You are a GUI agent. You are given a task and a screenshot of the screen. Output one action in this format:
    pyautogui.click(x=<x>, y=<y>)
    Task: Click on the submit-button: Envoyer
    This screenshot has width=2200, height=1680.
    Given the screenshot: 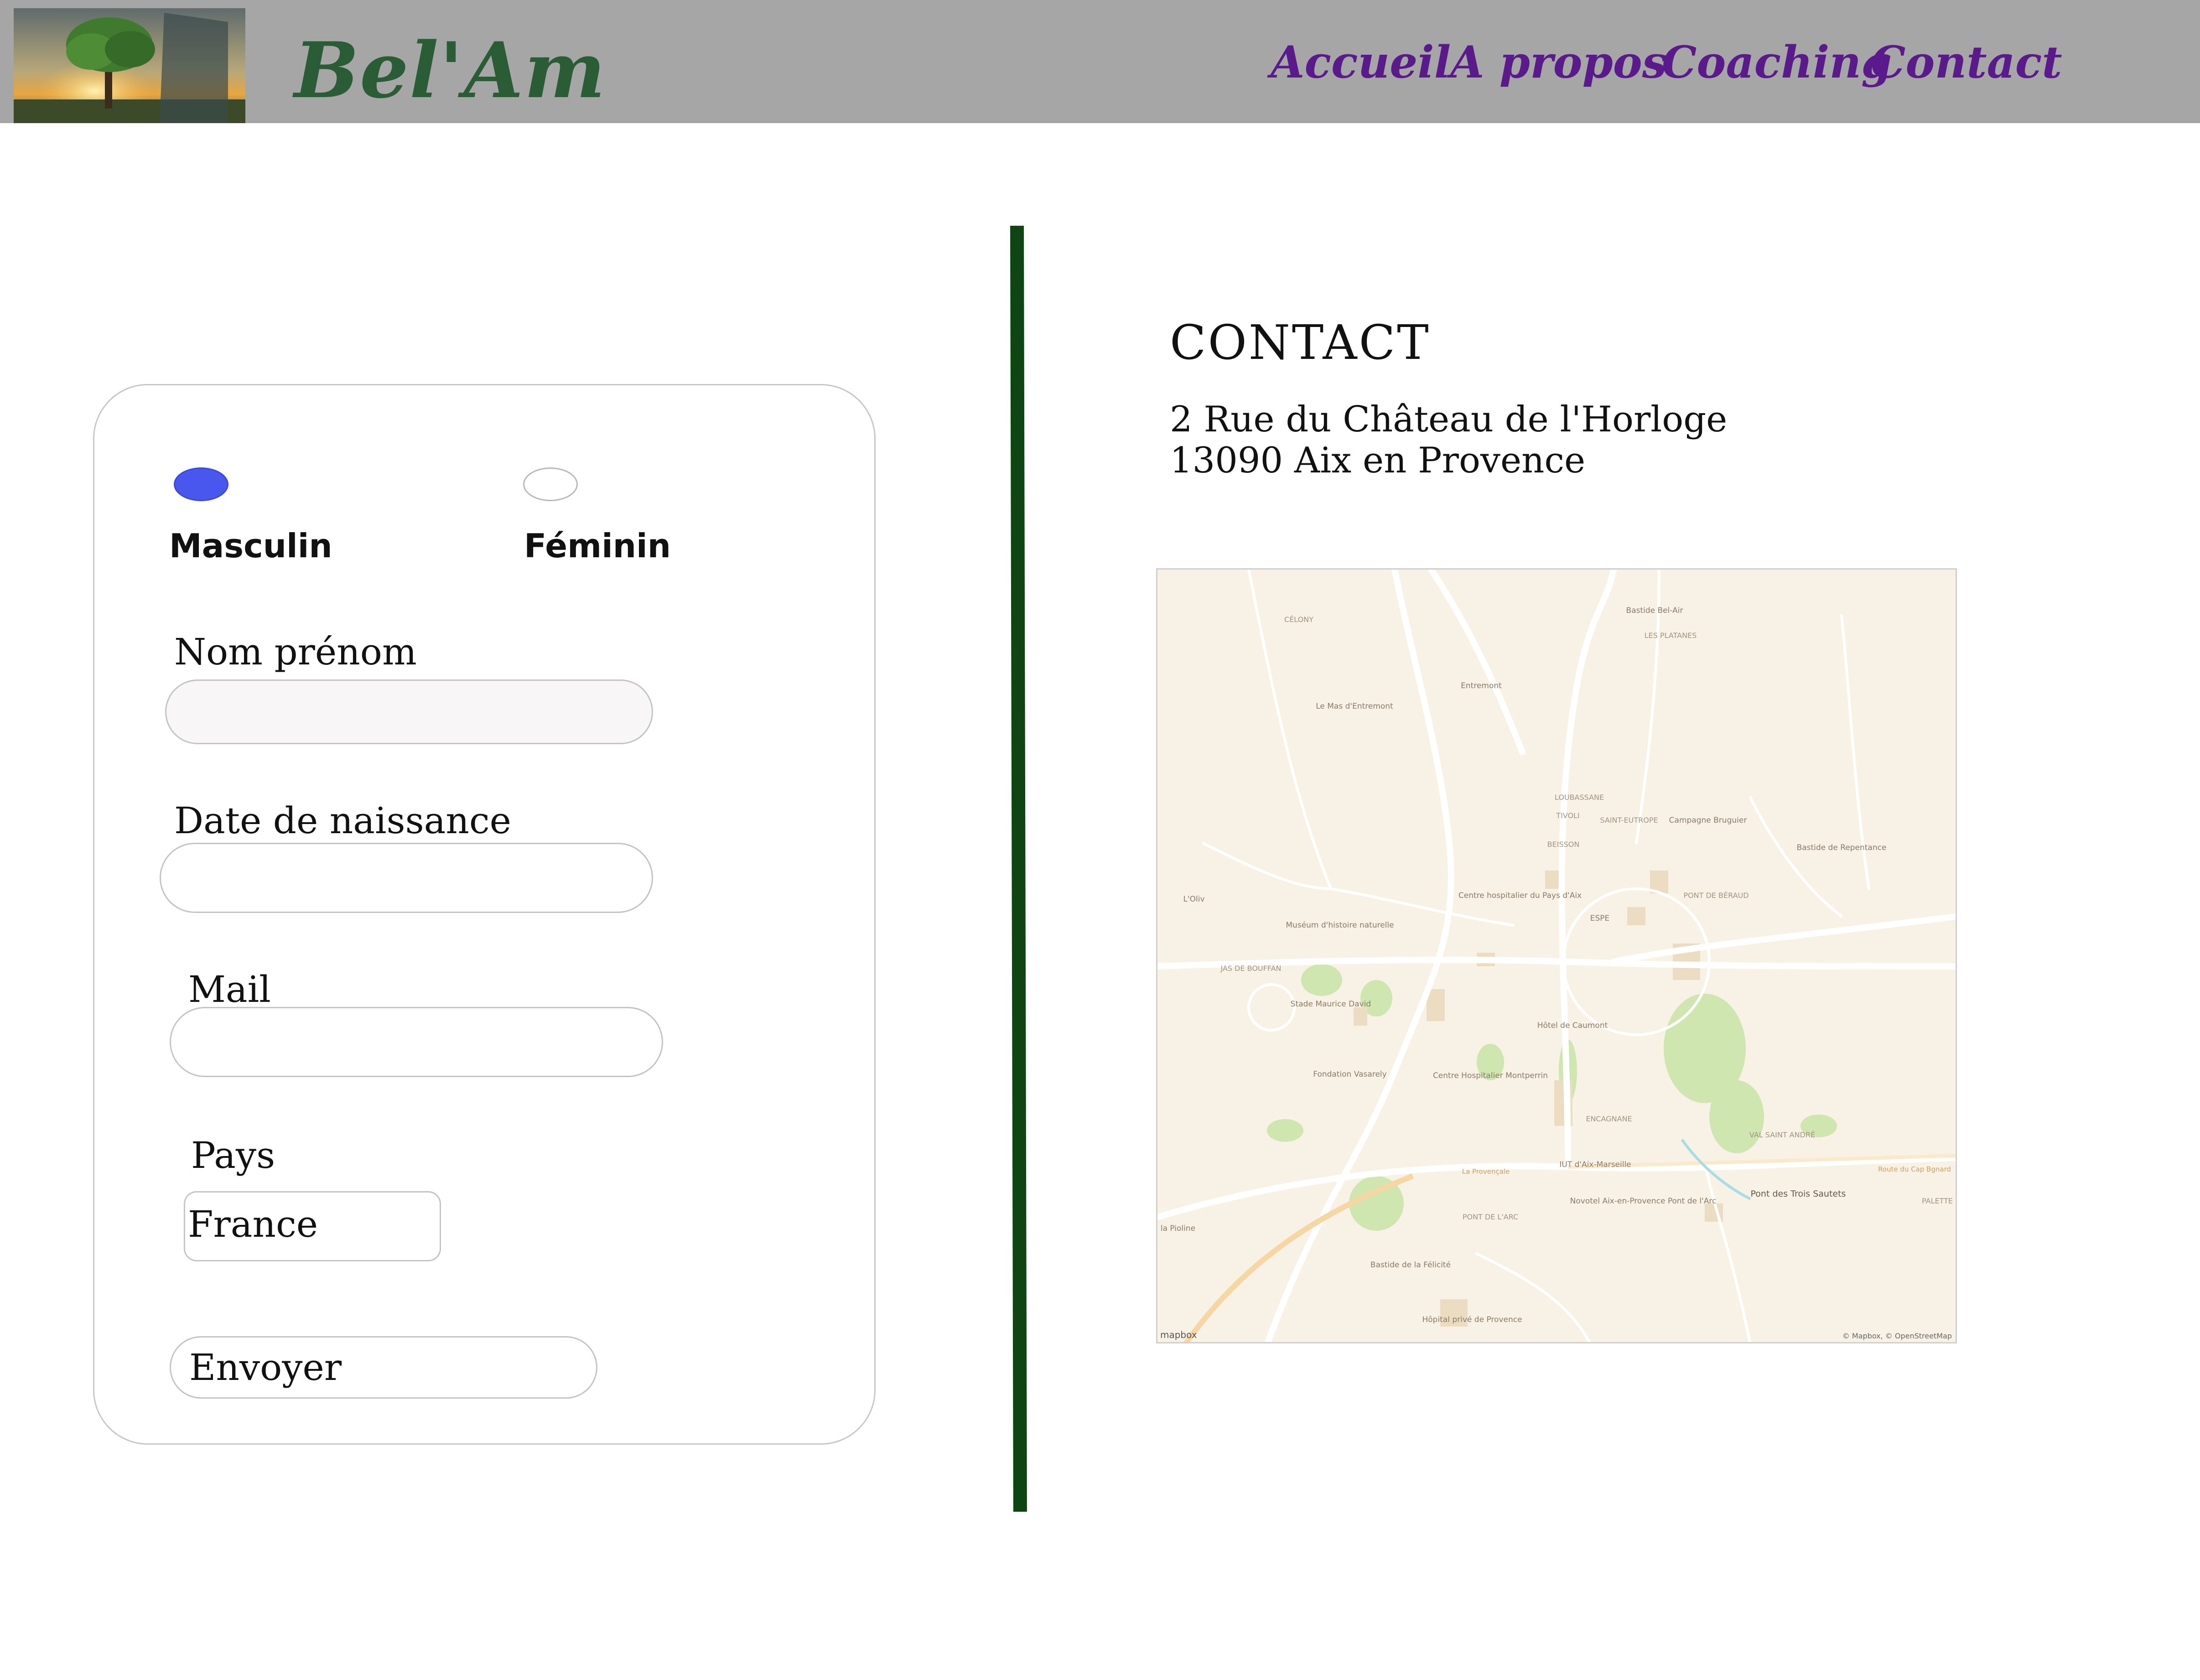 What is the action you would take?
    pyautogui.click(x=383, y=1367)
    